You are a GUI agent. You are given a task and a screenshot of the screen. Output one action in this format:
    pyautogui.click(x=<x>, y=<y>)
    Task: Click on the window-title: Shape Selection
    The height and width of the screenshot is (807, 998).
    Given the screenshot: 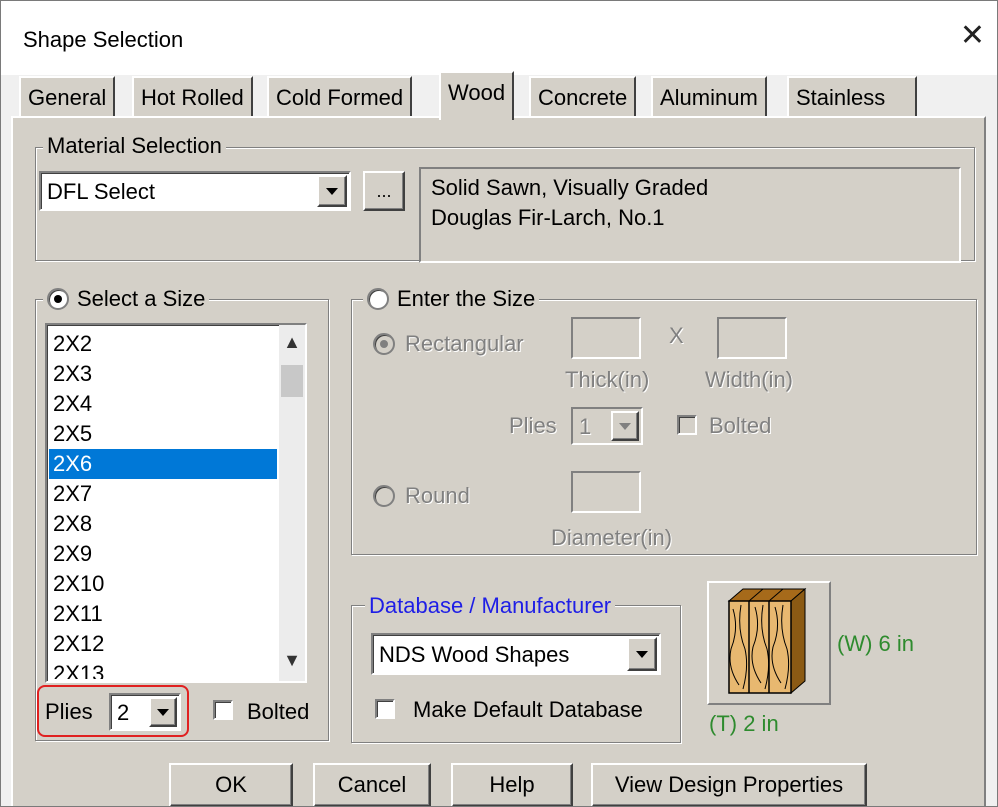 What is the action you would take?
    pyautogui.click(x=103, y=39)
    